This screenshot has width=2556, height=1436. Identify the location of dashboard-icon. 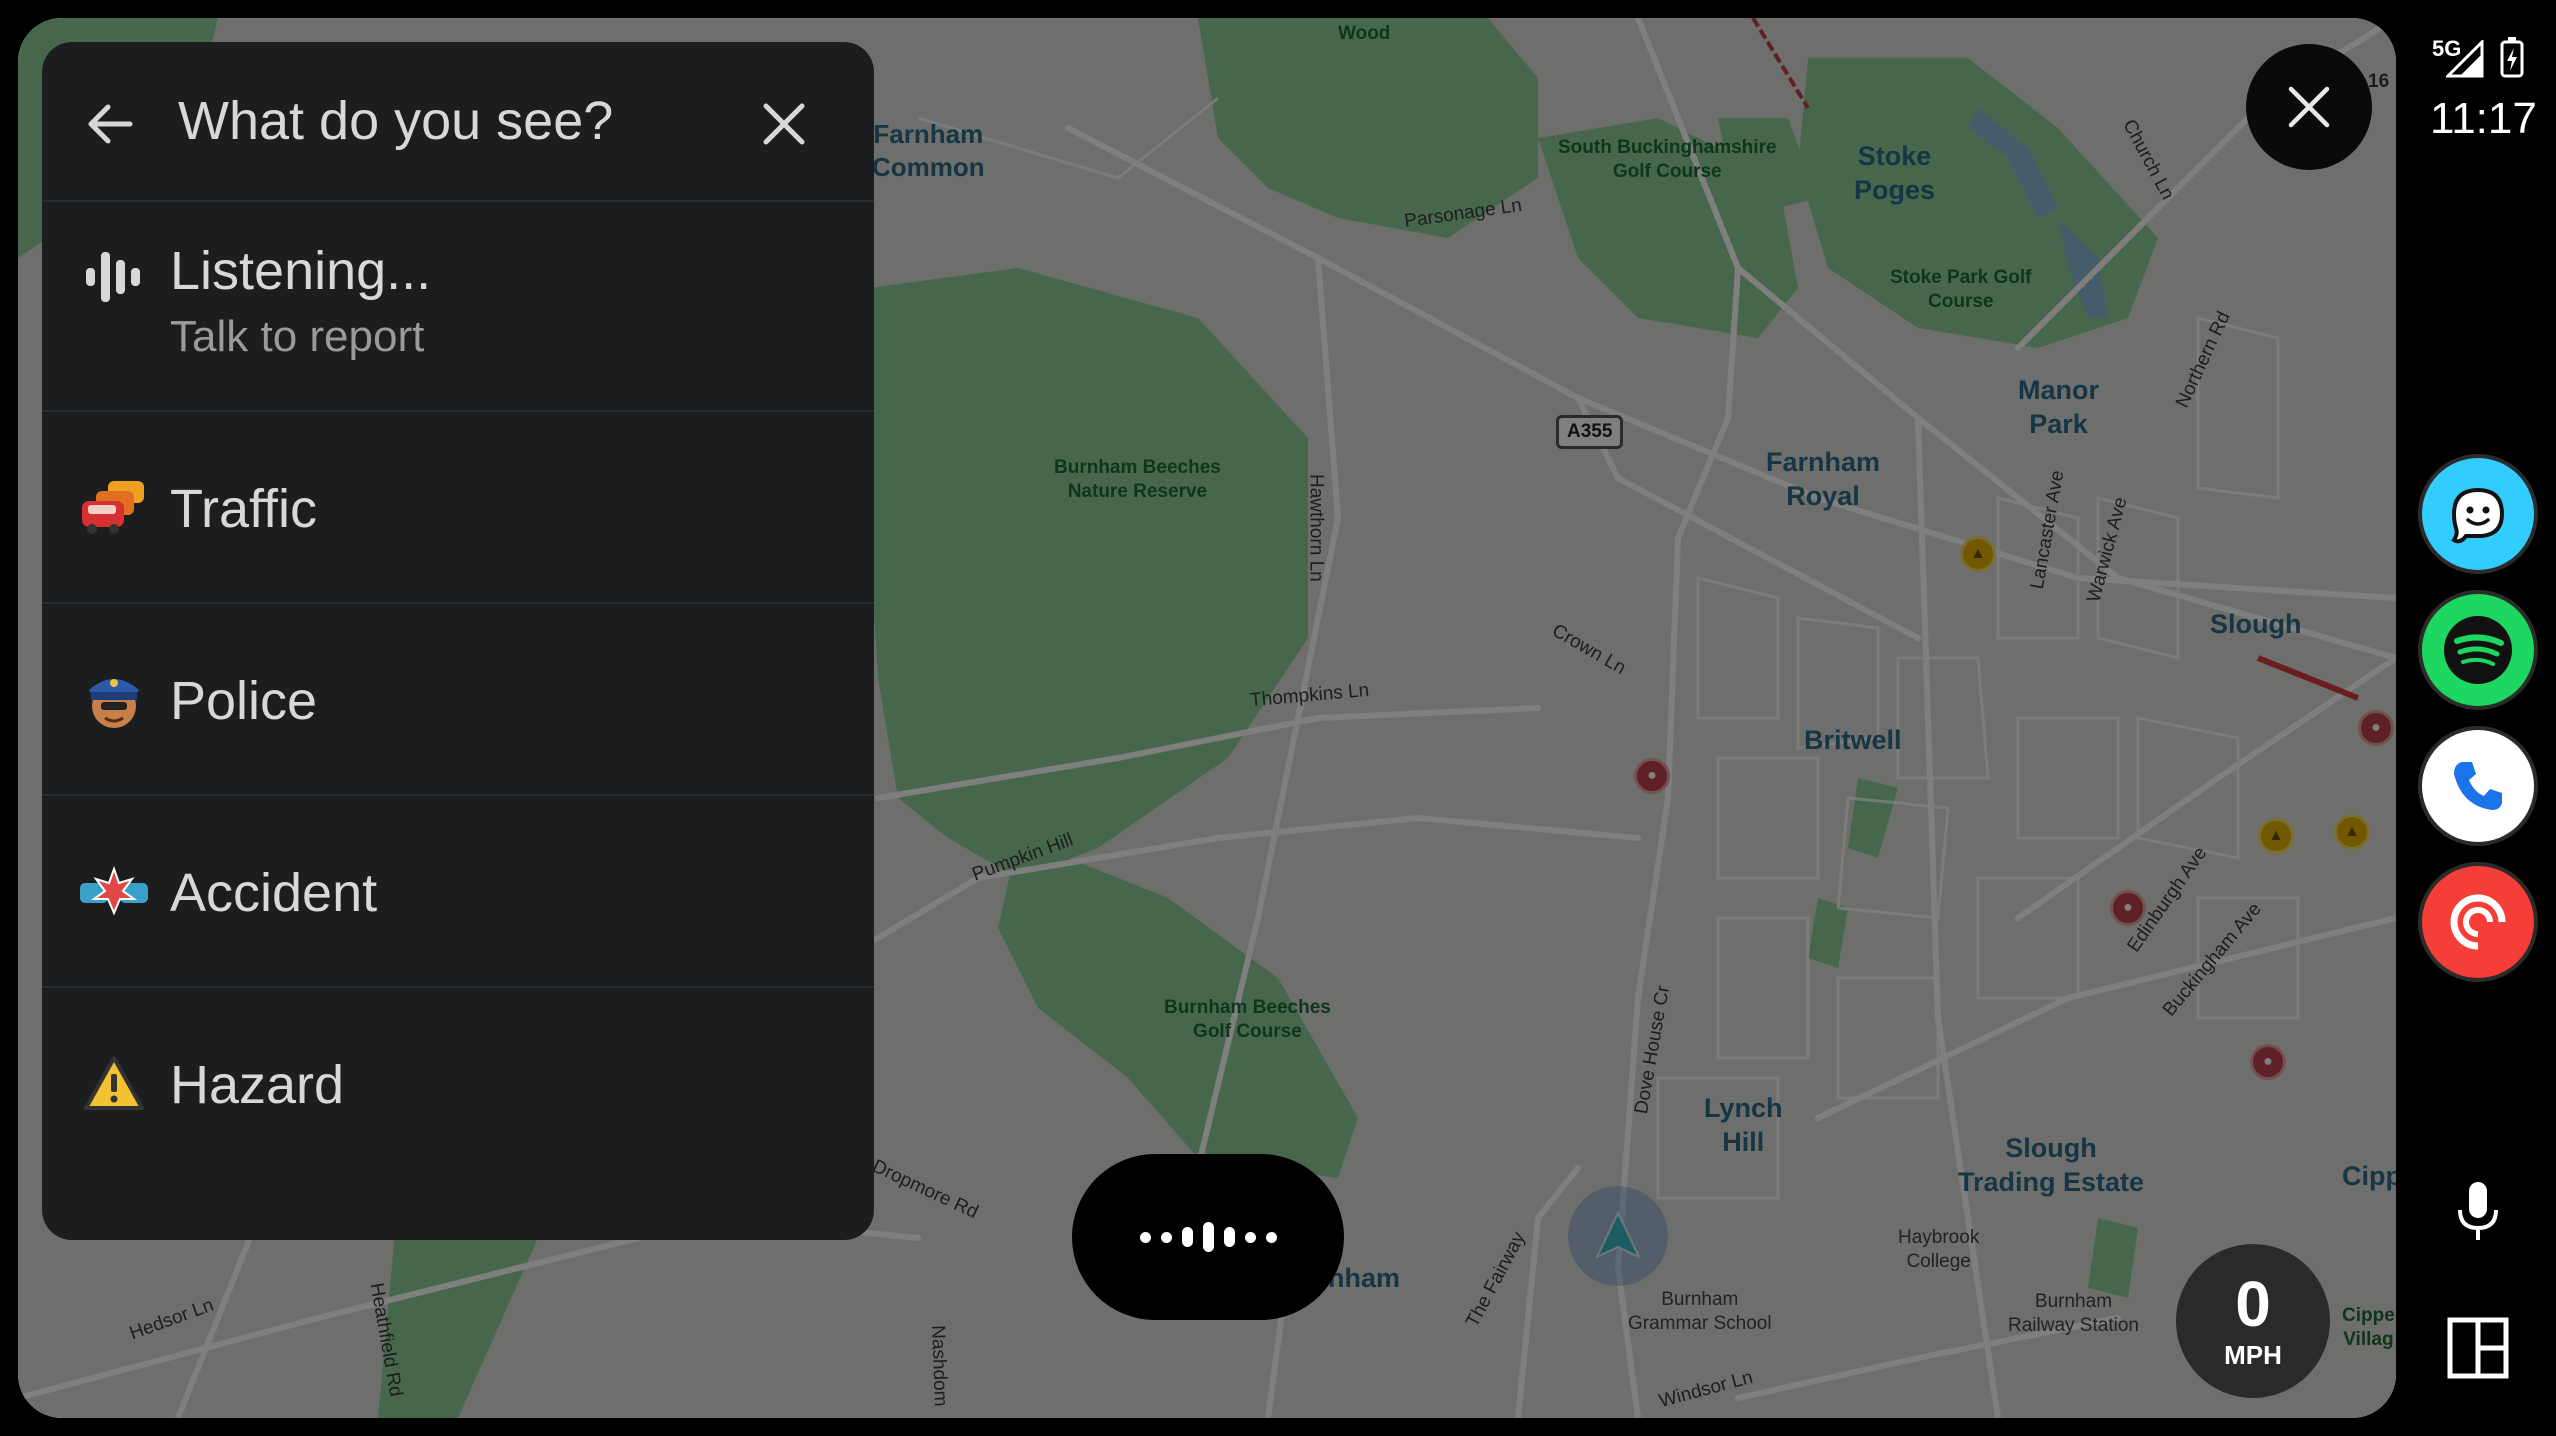
(2478, 1348).